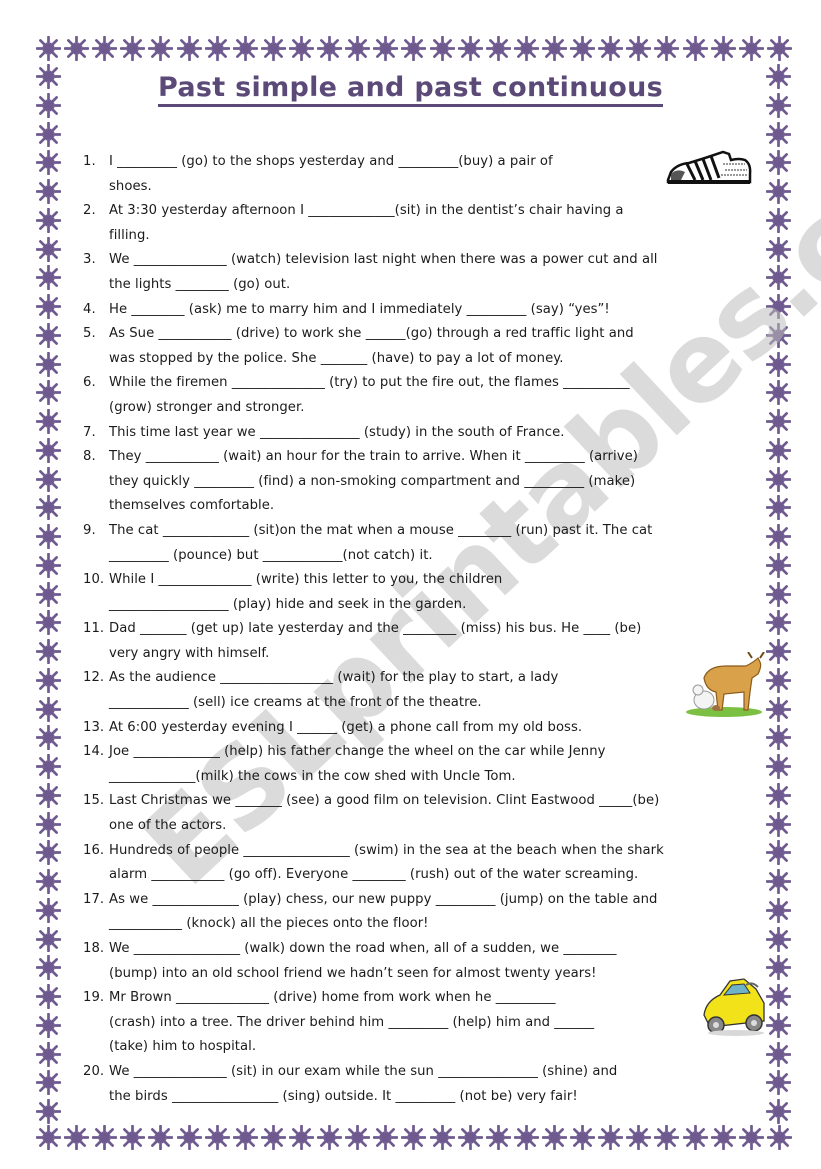 The width and height of the screenshot is (821, 1169). What do you see at coordinates (94, 850) in the screenshot?
I see `exercise-number: 16.` at bounding box center [94, 850].